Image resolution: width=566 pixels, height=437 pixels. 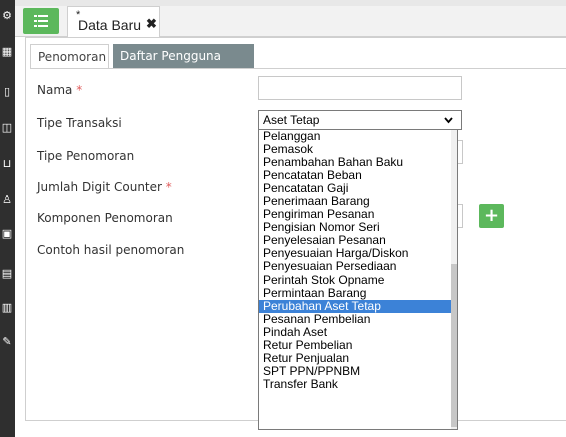 I want to click on dropdown-option: Pesanan Pembelian, so click(x=358, y=319).